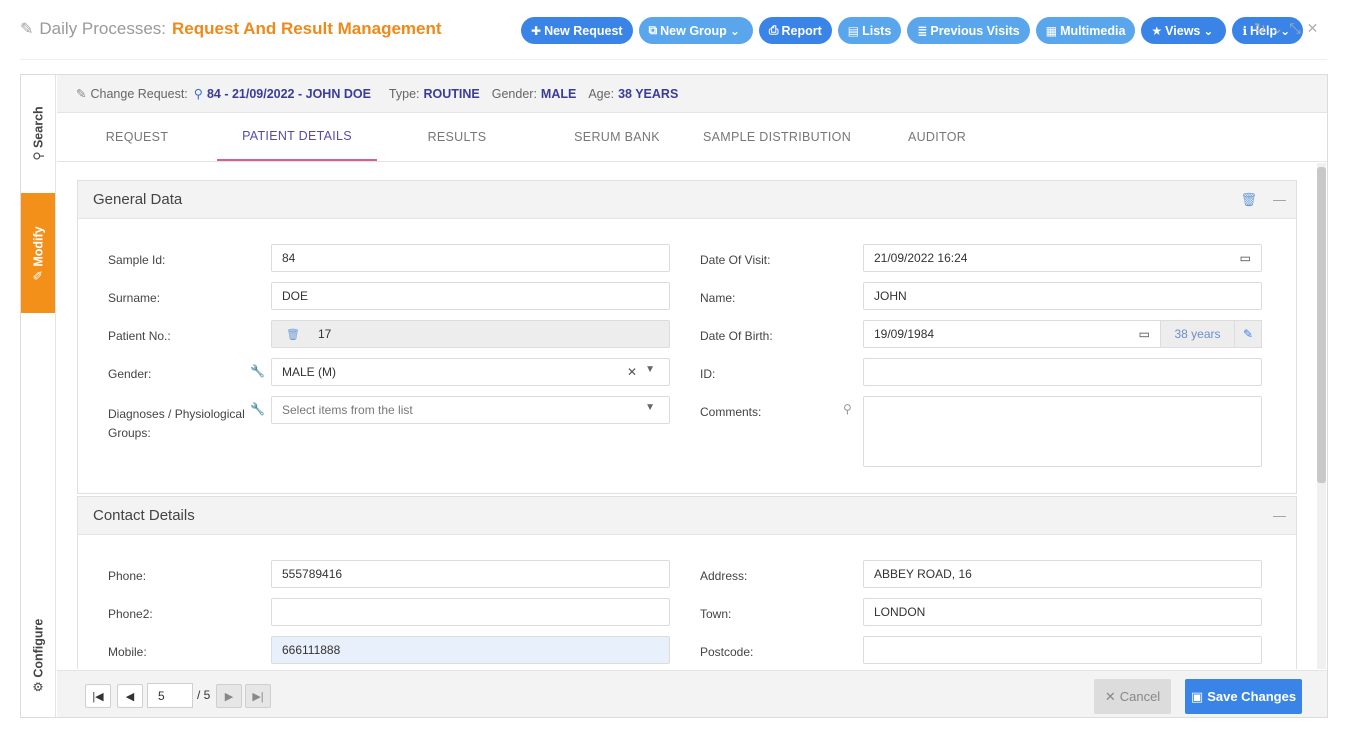  I want to click on database-icon: ≣, so click(922, 30).